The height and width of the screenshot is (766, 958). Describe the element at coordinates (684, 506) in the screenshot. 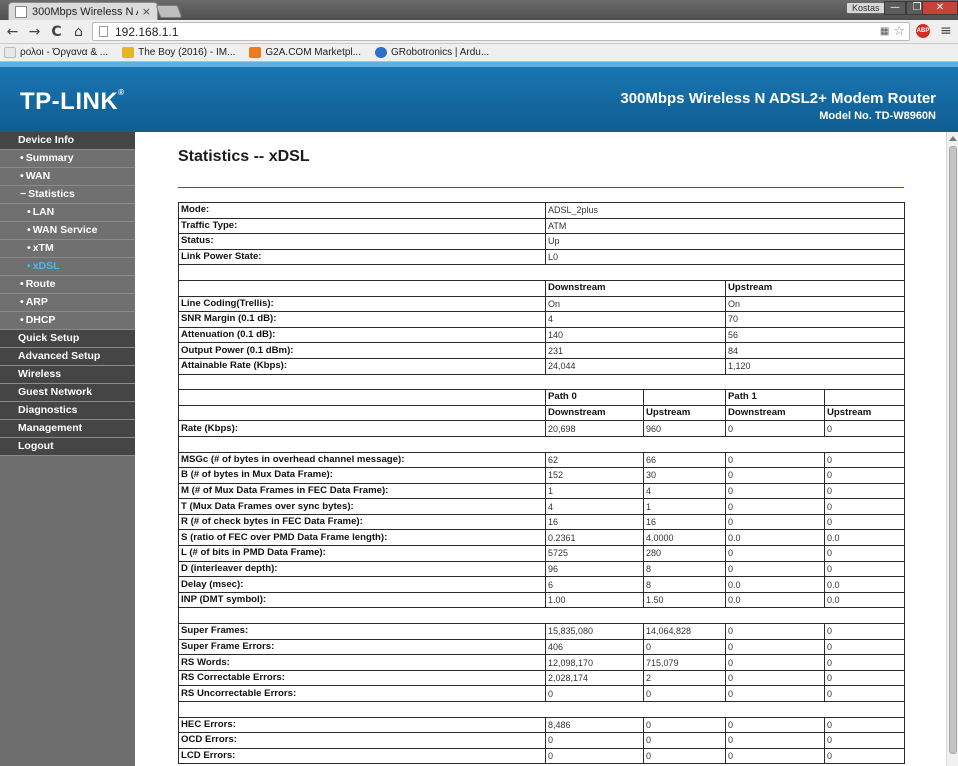

I see `row-value: 1` at that location.